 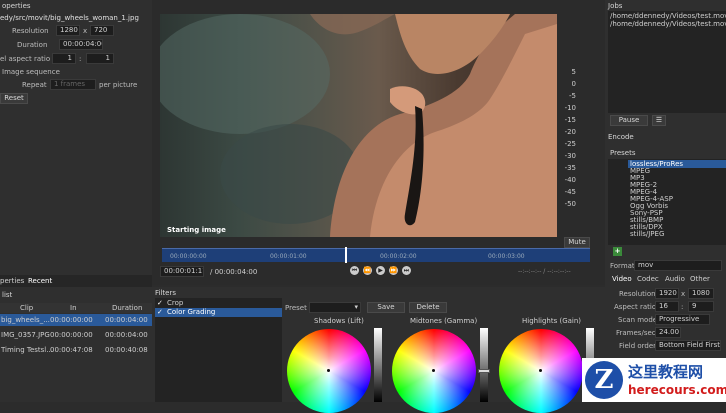 What do you see at coordinates (484, 371) in the screenshot?
I see `midtones-slider-handle` at bounding box center [484, 371].